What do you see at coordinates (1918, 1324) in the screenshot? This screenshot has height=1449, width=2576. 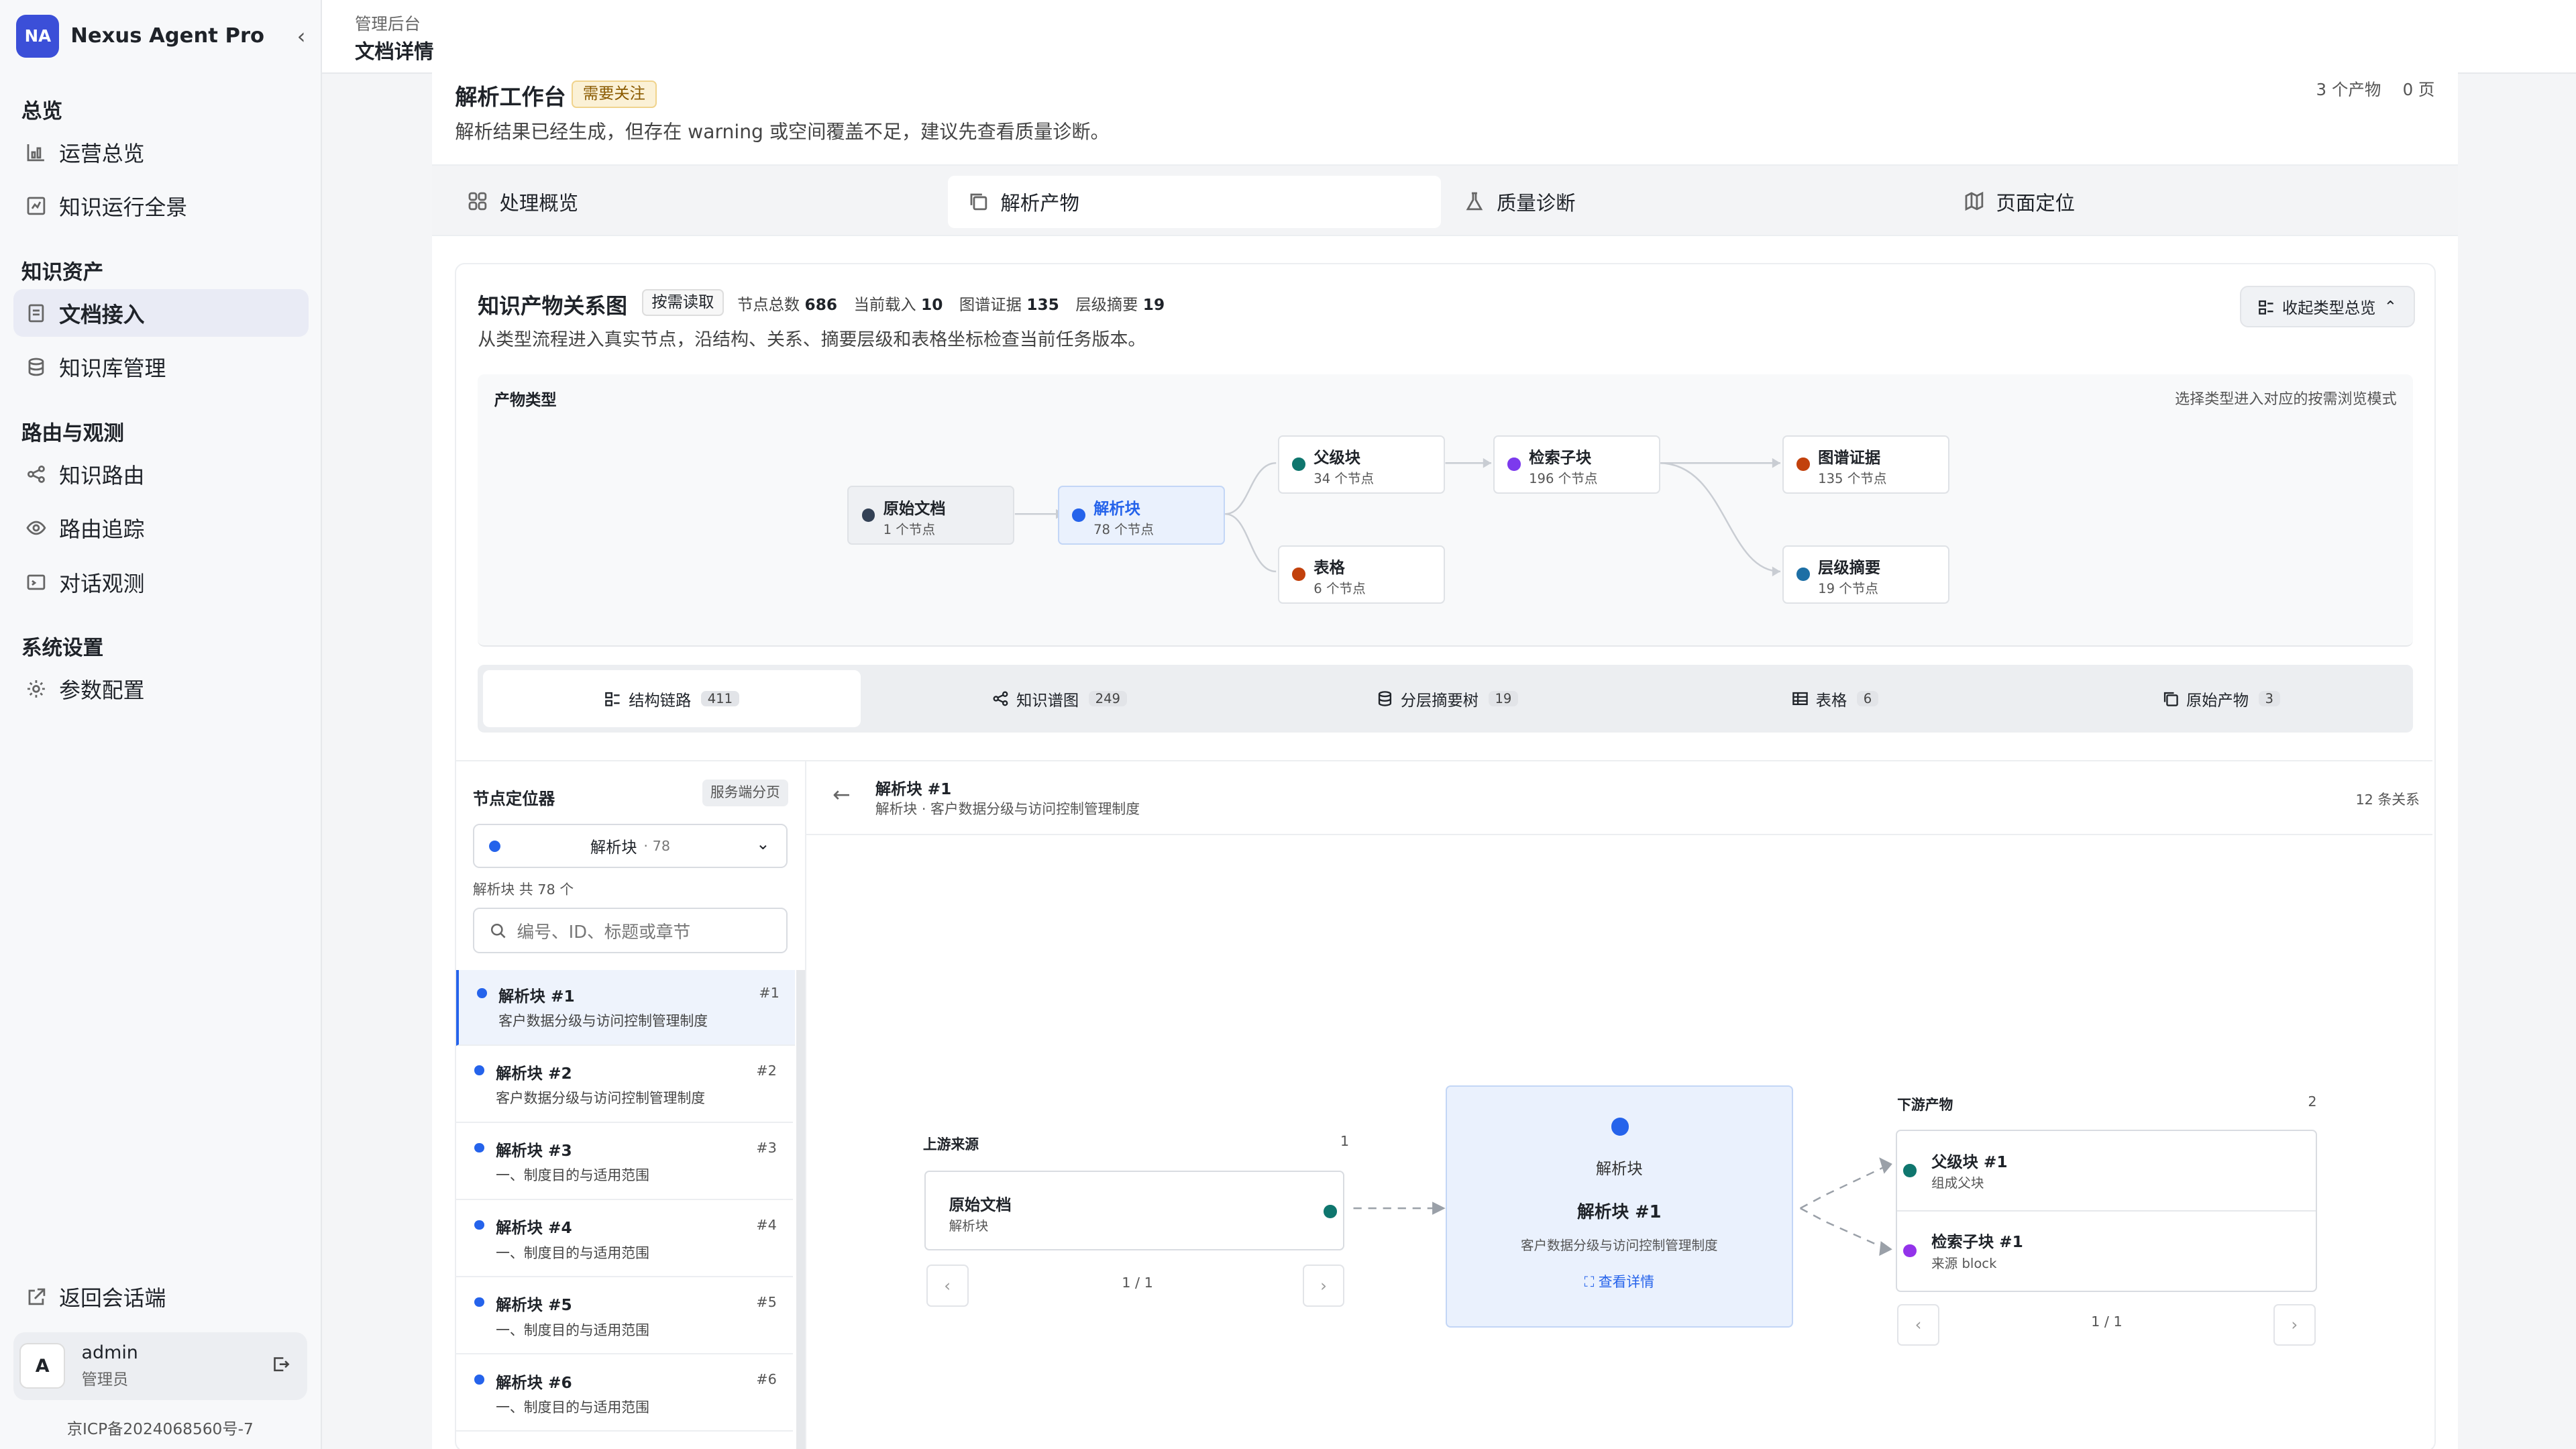 I see `downstream-prev-button: ‹` at bounding box center [1918, 1324].